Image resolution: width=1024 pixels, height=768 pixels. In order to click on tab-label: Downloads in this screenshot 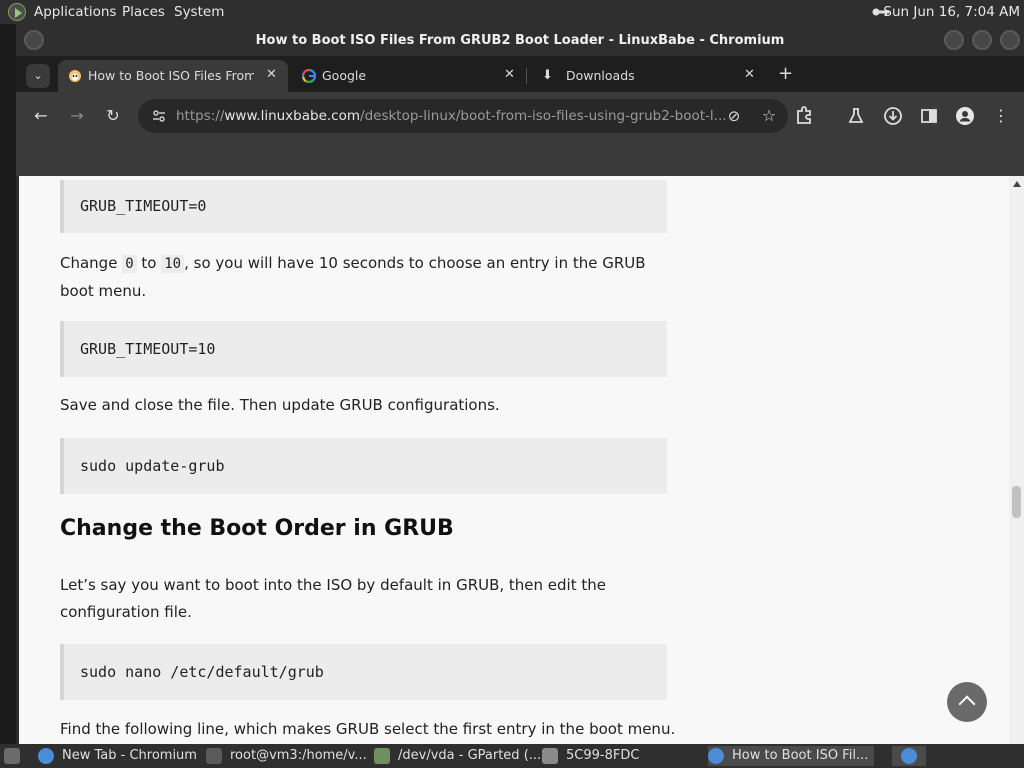, I will do `click(600, 75)`.